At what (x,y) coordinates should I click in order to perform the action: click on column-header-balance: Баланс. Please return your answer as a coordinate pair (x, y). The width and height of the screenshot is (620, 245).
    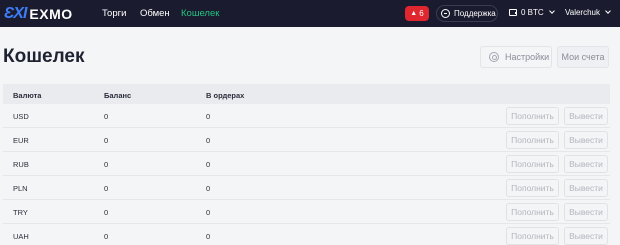
    Looking at the image, I should click on (118, 95).